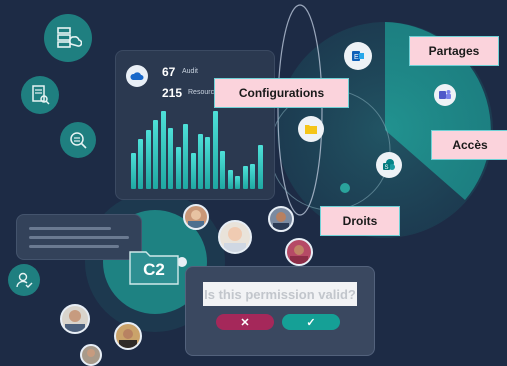 This screenshot has height=366, width=507. I want to click on reject-button: ✕, so click(245, 322).